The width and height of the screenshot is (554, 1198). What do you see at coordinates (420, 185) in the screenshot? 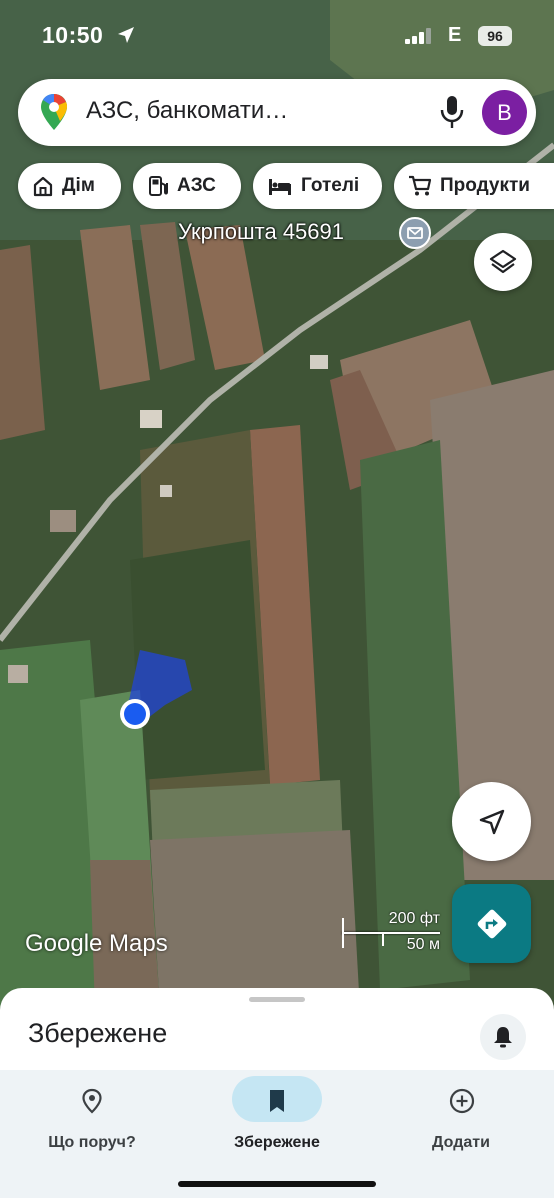
I see `cart-icon` at bounding box center [420, 185].